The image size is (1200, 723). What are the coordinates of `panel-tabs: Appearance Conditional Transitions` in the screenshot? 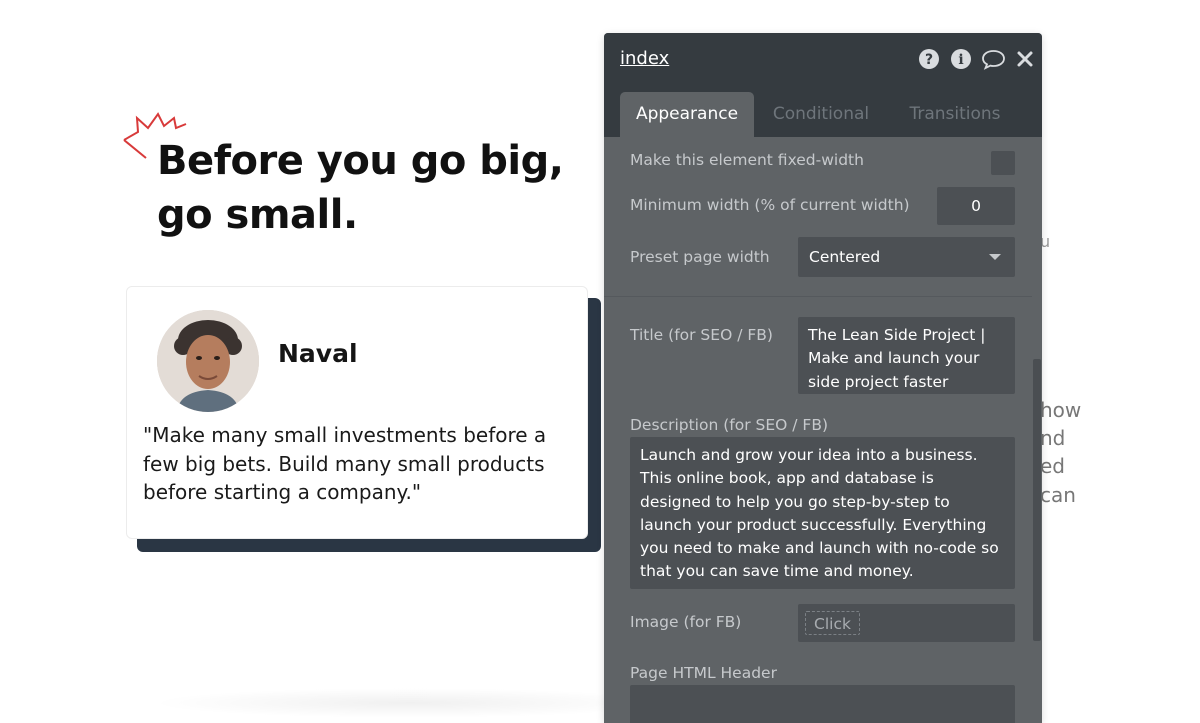 It's located at (823, 110).